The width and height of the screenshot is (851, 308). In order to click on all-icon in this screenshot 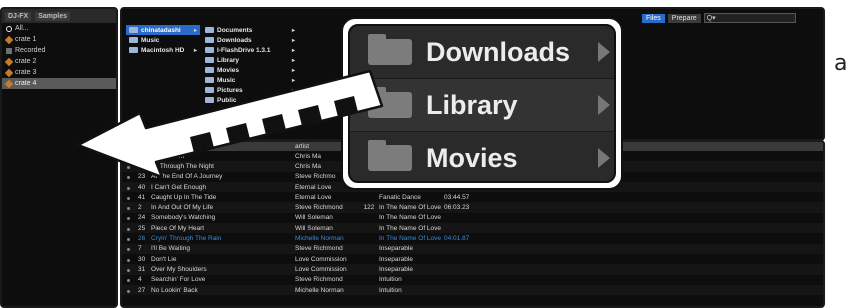, I will do `click(9, 28)`.